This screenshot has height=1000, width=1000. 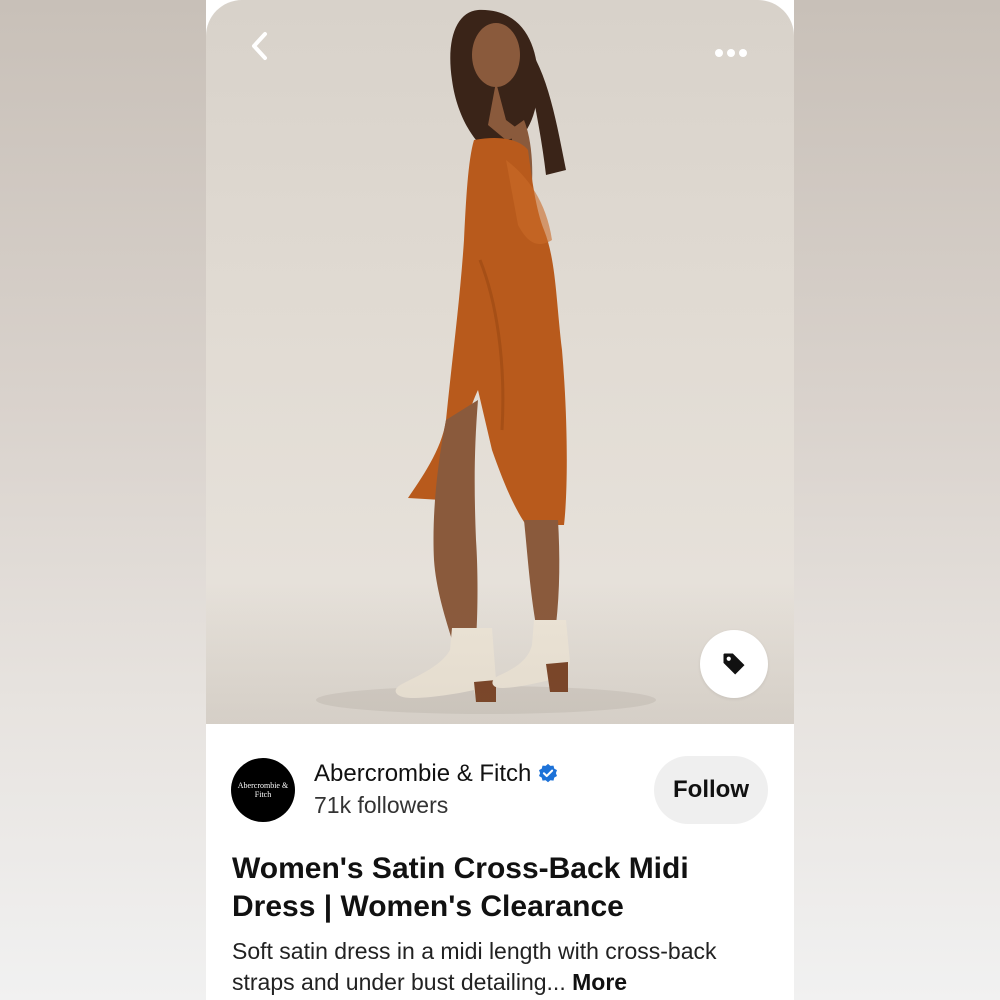 I want to click on chevron-left-icon, so click(x=259, y=46).